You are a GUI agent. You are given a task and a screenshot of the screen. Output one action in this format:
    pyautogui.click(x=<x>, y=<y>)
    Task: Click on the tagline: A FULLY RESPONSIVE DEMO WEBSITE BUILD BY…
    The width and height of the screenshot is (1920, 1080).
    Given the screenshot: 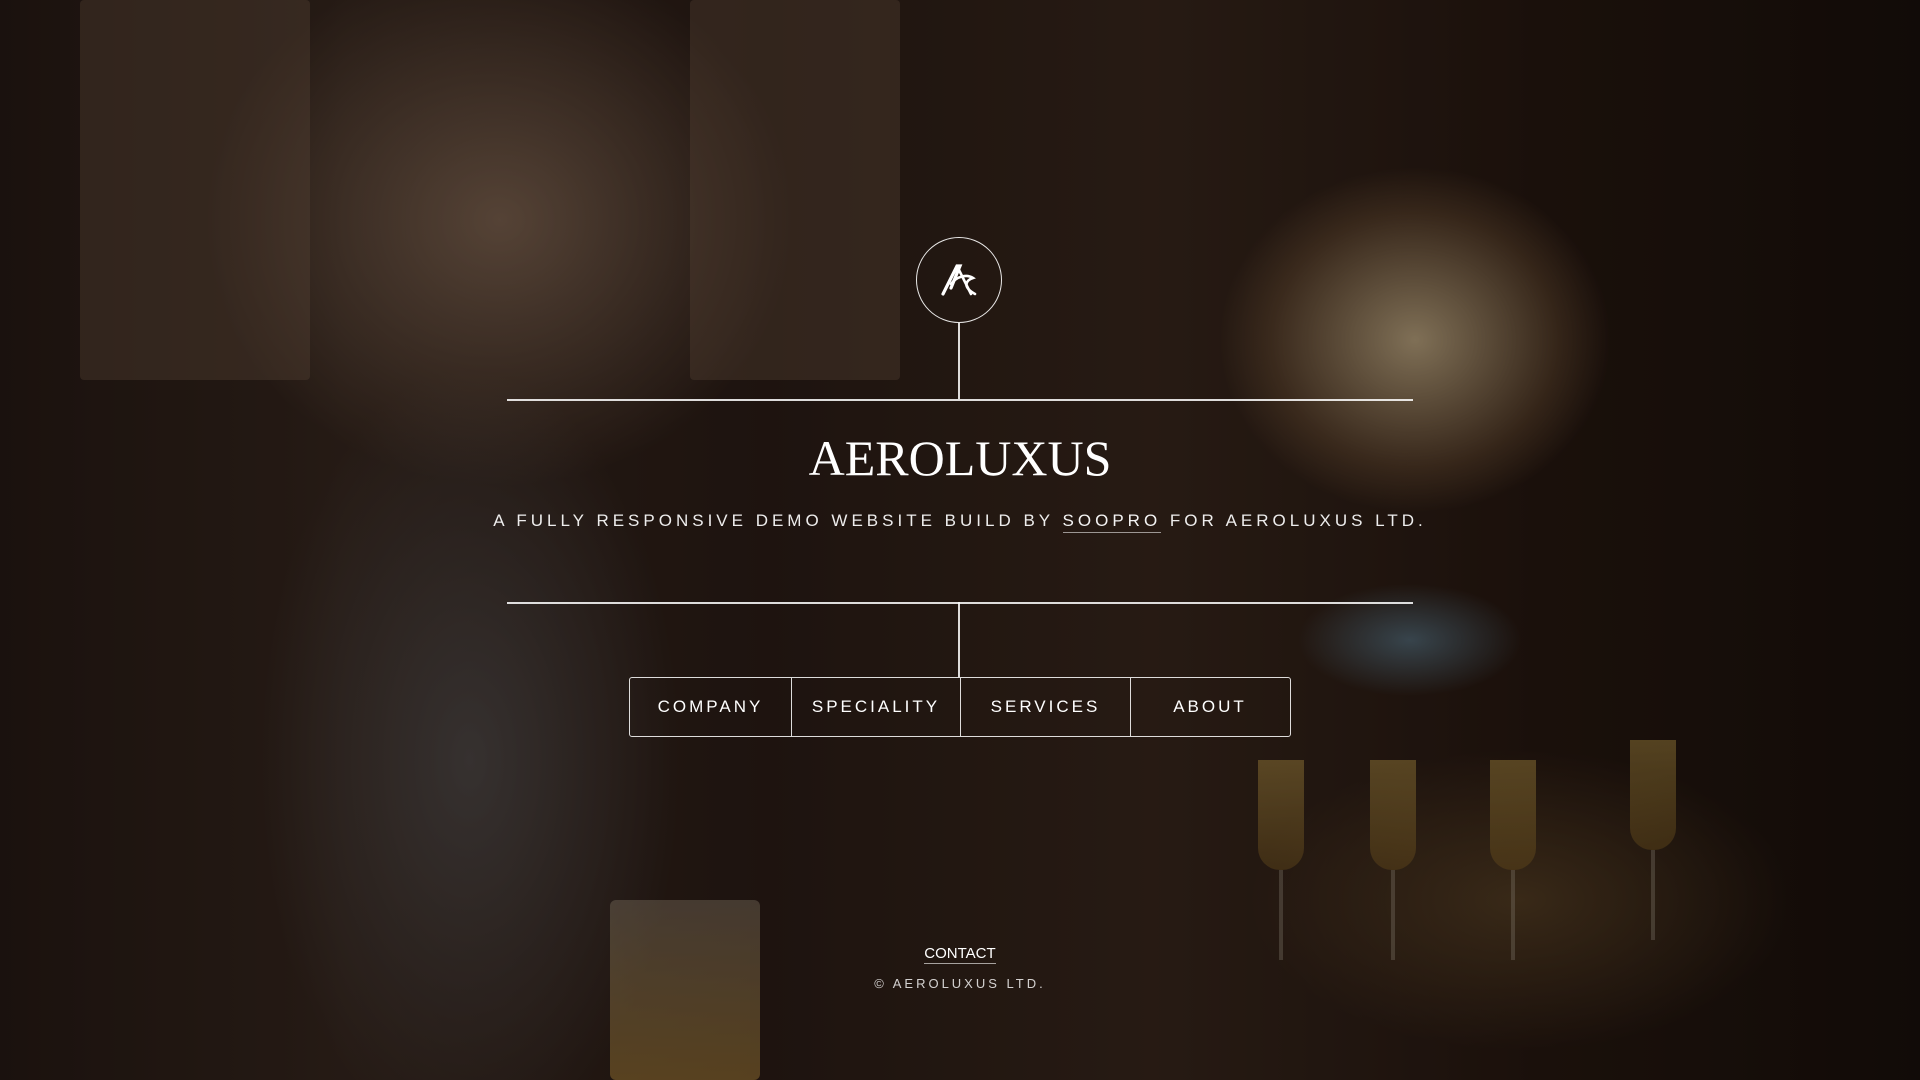 What is the action you would take?
    pyautogui.click(x=960, y=521)
    